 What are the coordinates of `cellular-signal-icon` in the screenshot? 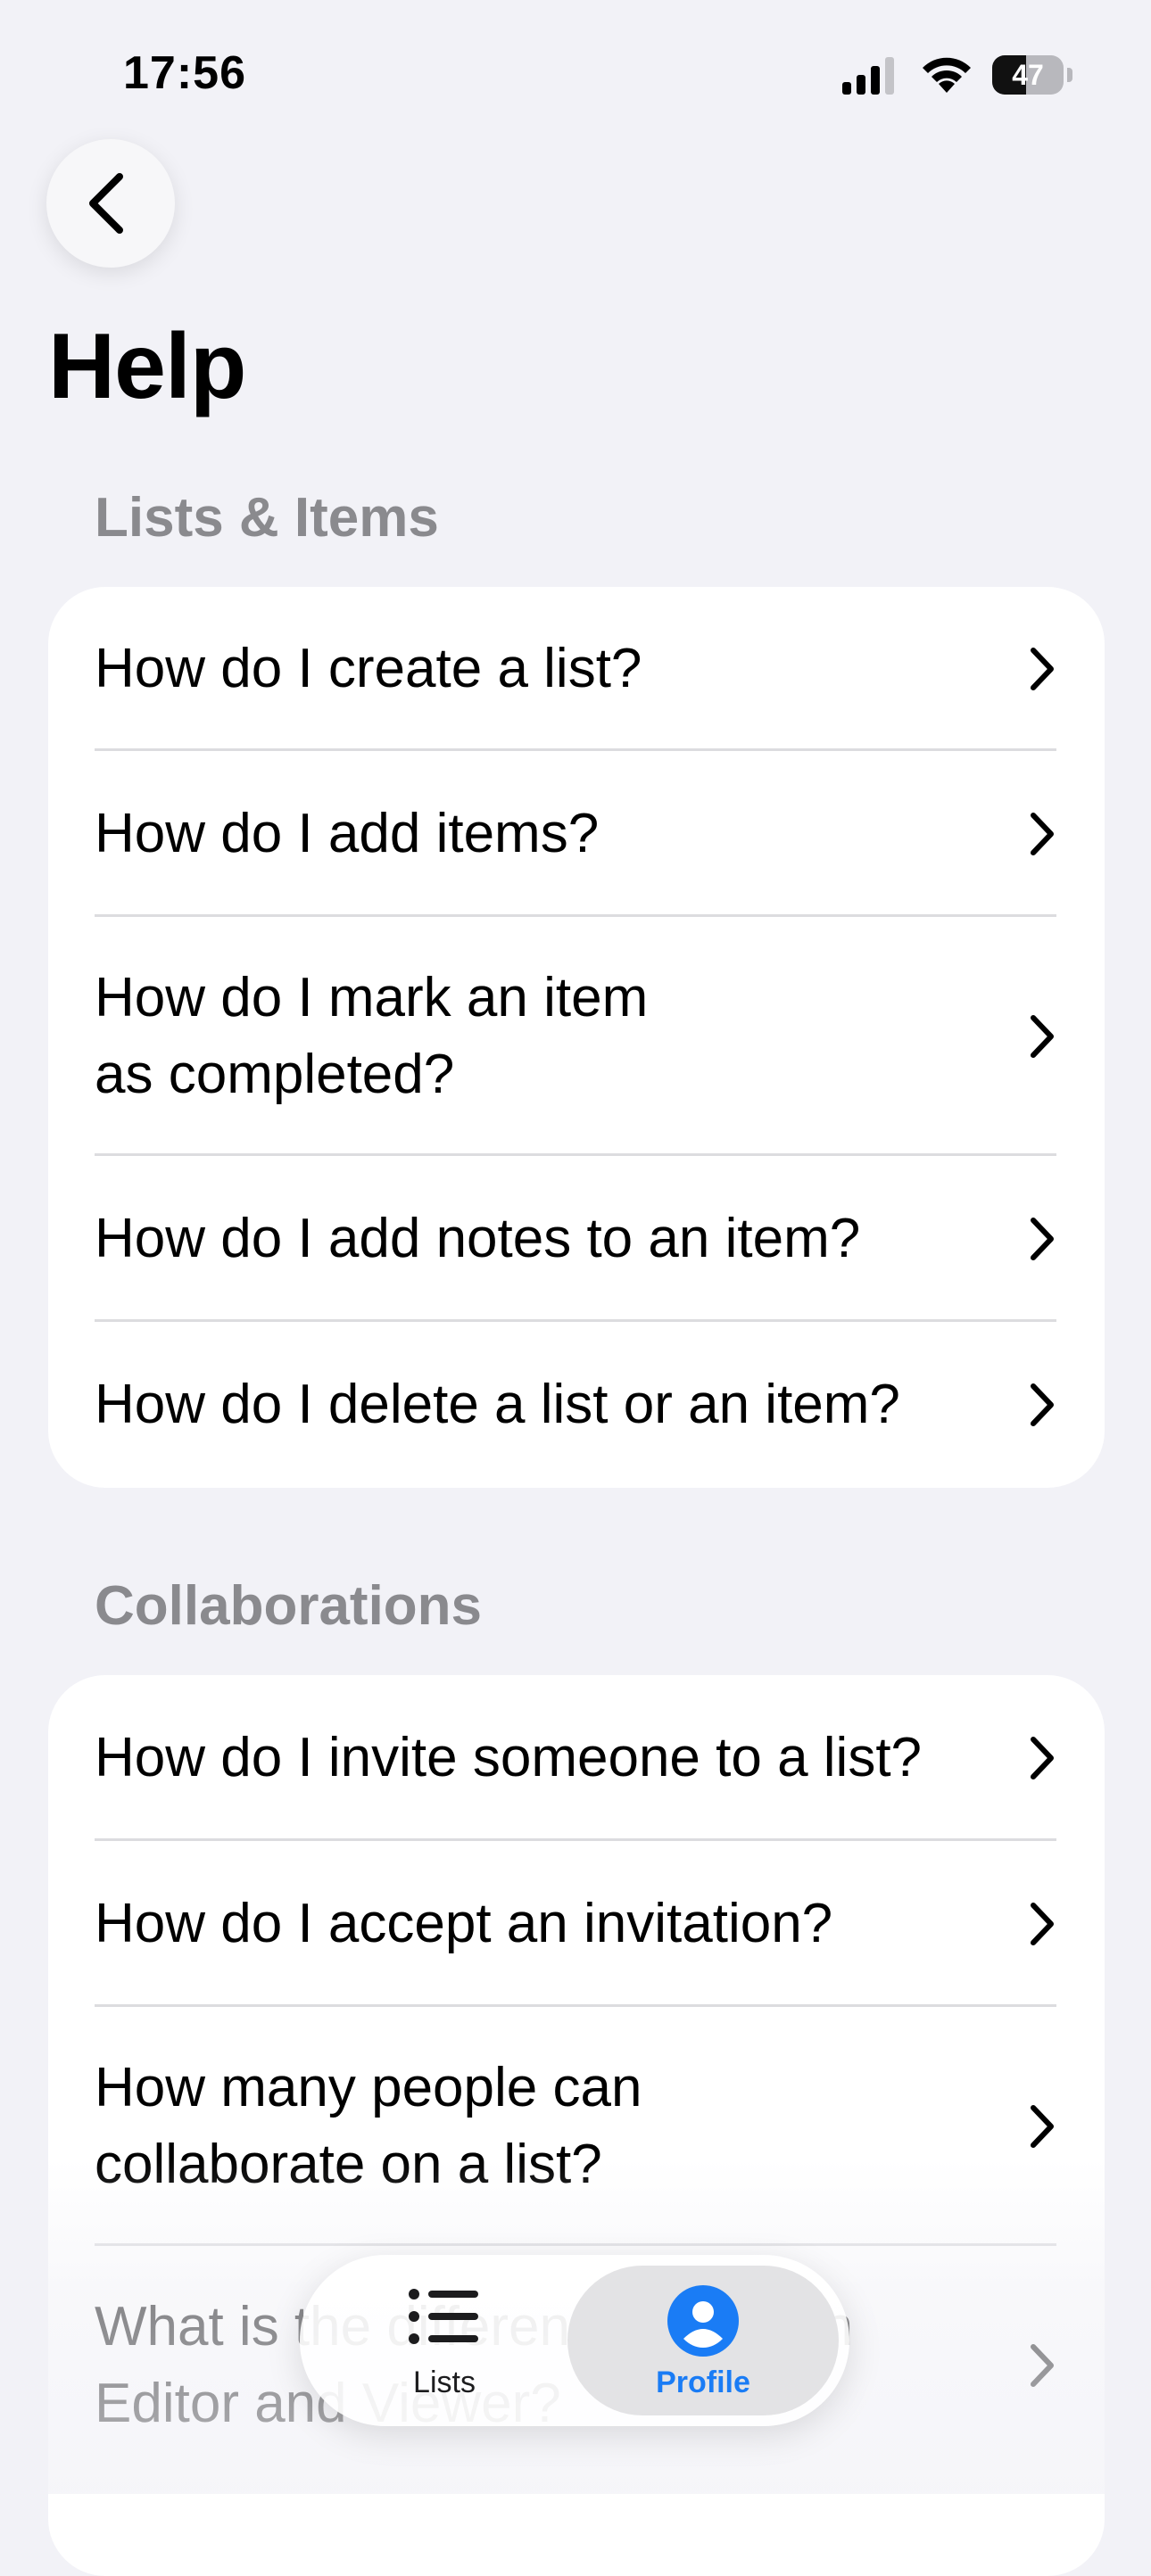 It's located at (868, 76).